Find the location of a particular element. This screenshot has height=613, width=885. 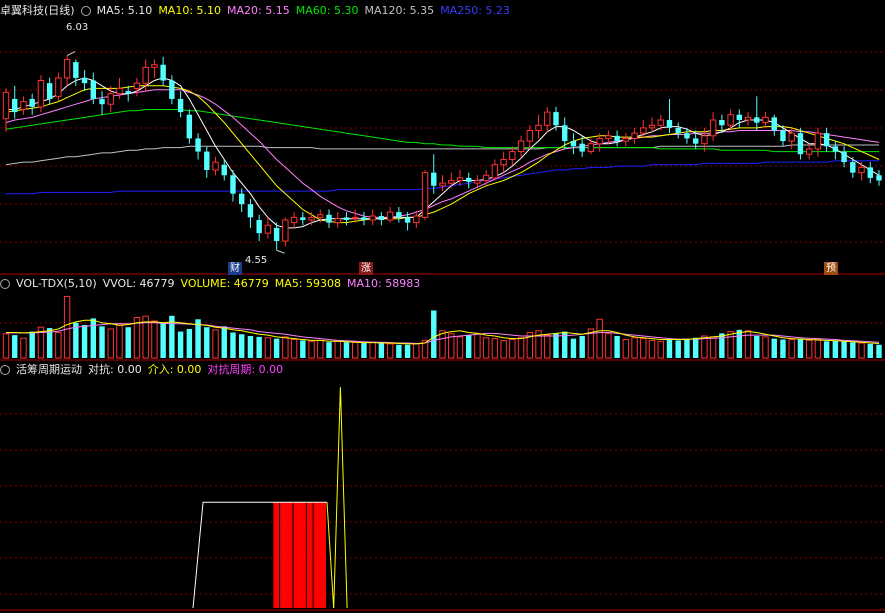

ma120-label: MA120: 5.35 is located at coordinates (399, 10).